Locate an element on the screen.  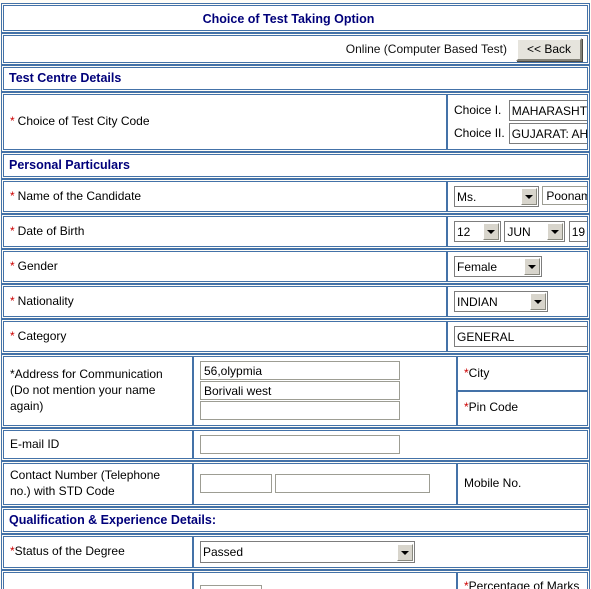
personal-dob-table: * Date of Birth 12 JUN 19 is located at coordinates (295, 231).